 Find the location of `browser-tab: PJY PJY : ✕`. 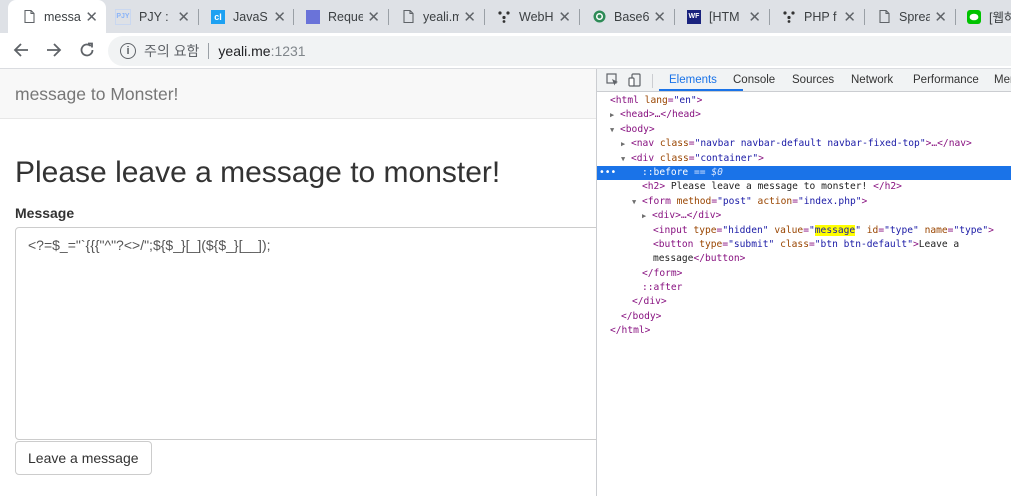

browser-tab: PJY PJY : ✕ is located at coordinates (149, 16).